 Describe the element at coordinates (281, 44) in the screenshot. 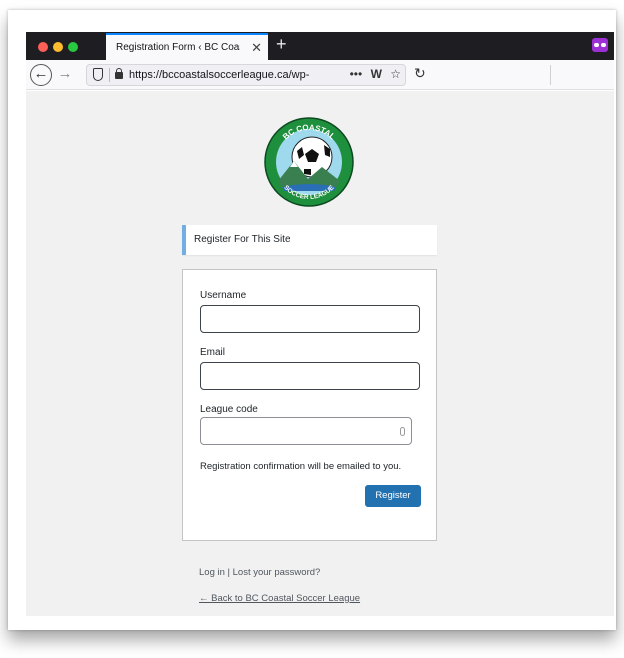

I see `new-tab-button: +` at that location.